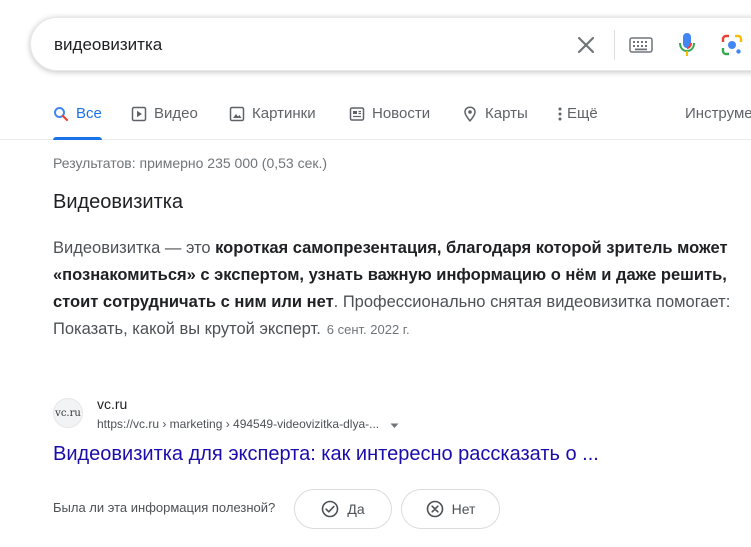  I want to click on tab-video: Видео, so click(164, 117).